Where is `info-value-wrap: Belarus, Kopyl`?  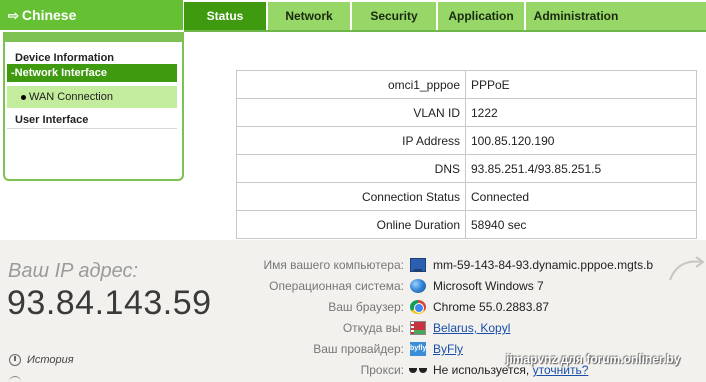 info-value-wrap: Belarus, Kopyl is located at coordinates (471, 328).